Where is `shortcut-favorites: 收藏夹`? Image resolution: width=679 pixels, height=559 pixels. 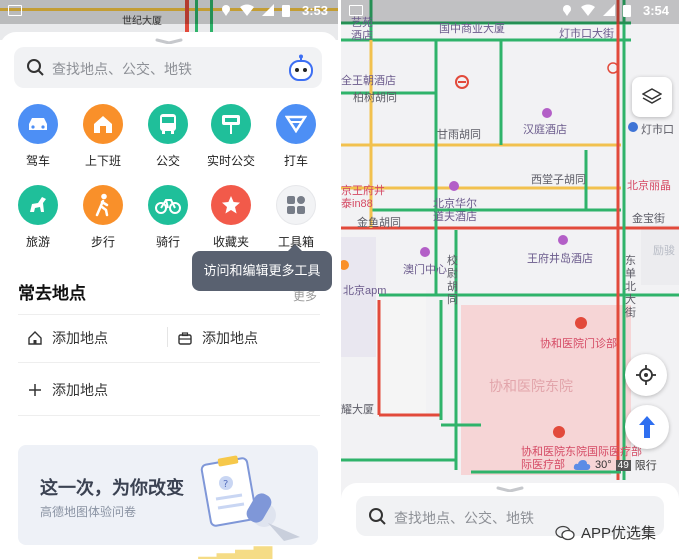
shortcut-favorites: 收藏夹 is located at coordinates (231, 217).